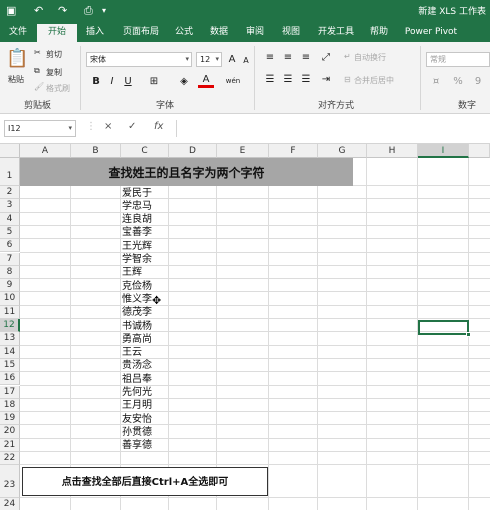  Describe the element at coordinates (10, 232) in the screenshot. I see `row-header: 5` at that location.